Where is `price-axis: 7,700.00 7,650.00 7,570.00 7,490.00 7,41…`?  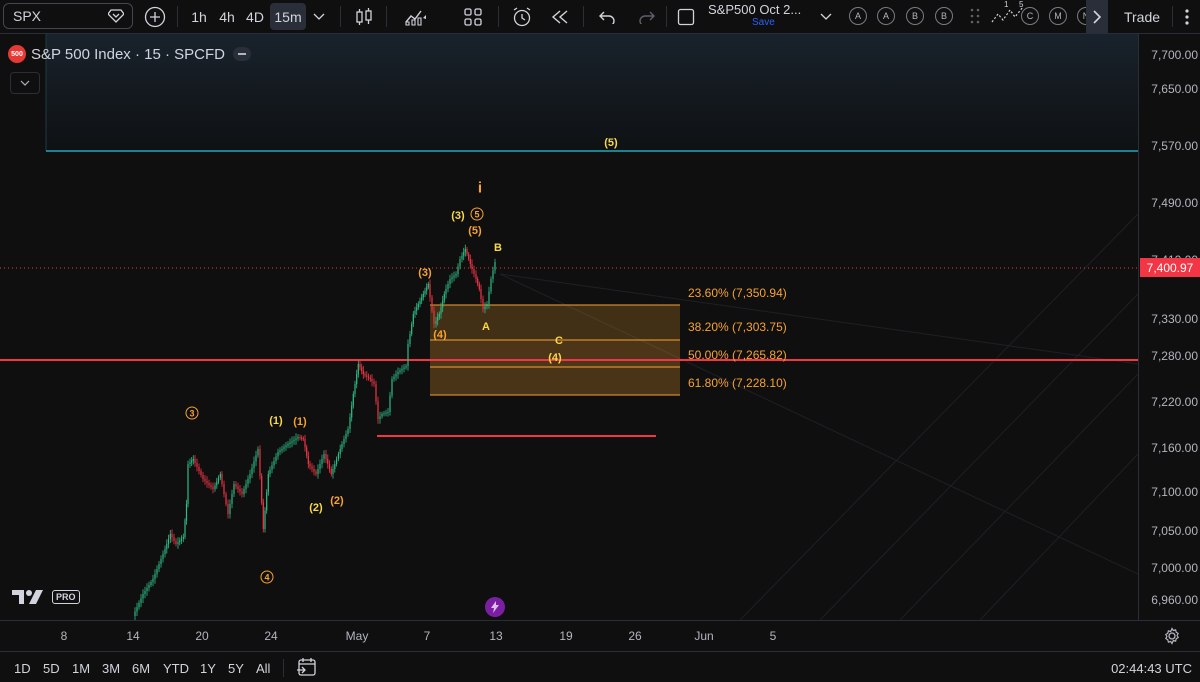 price-axis: 7,700.00 7,650.00 7,570.00 7,490.00 7,41… is located at coordinates (1169, 327).